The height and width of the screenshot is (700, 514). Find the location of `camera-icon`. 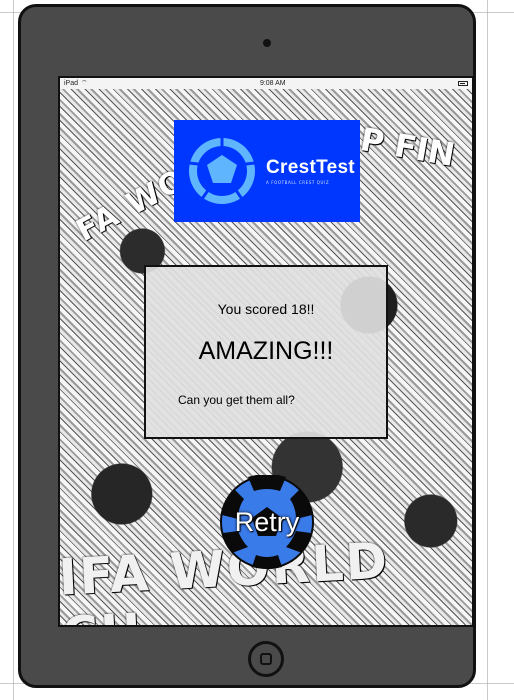

camera-icon is located at coordinates (267, 43).